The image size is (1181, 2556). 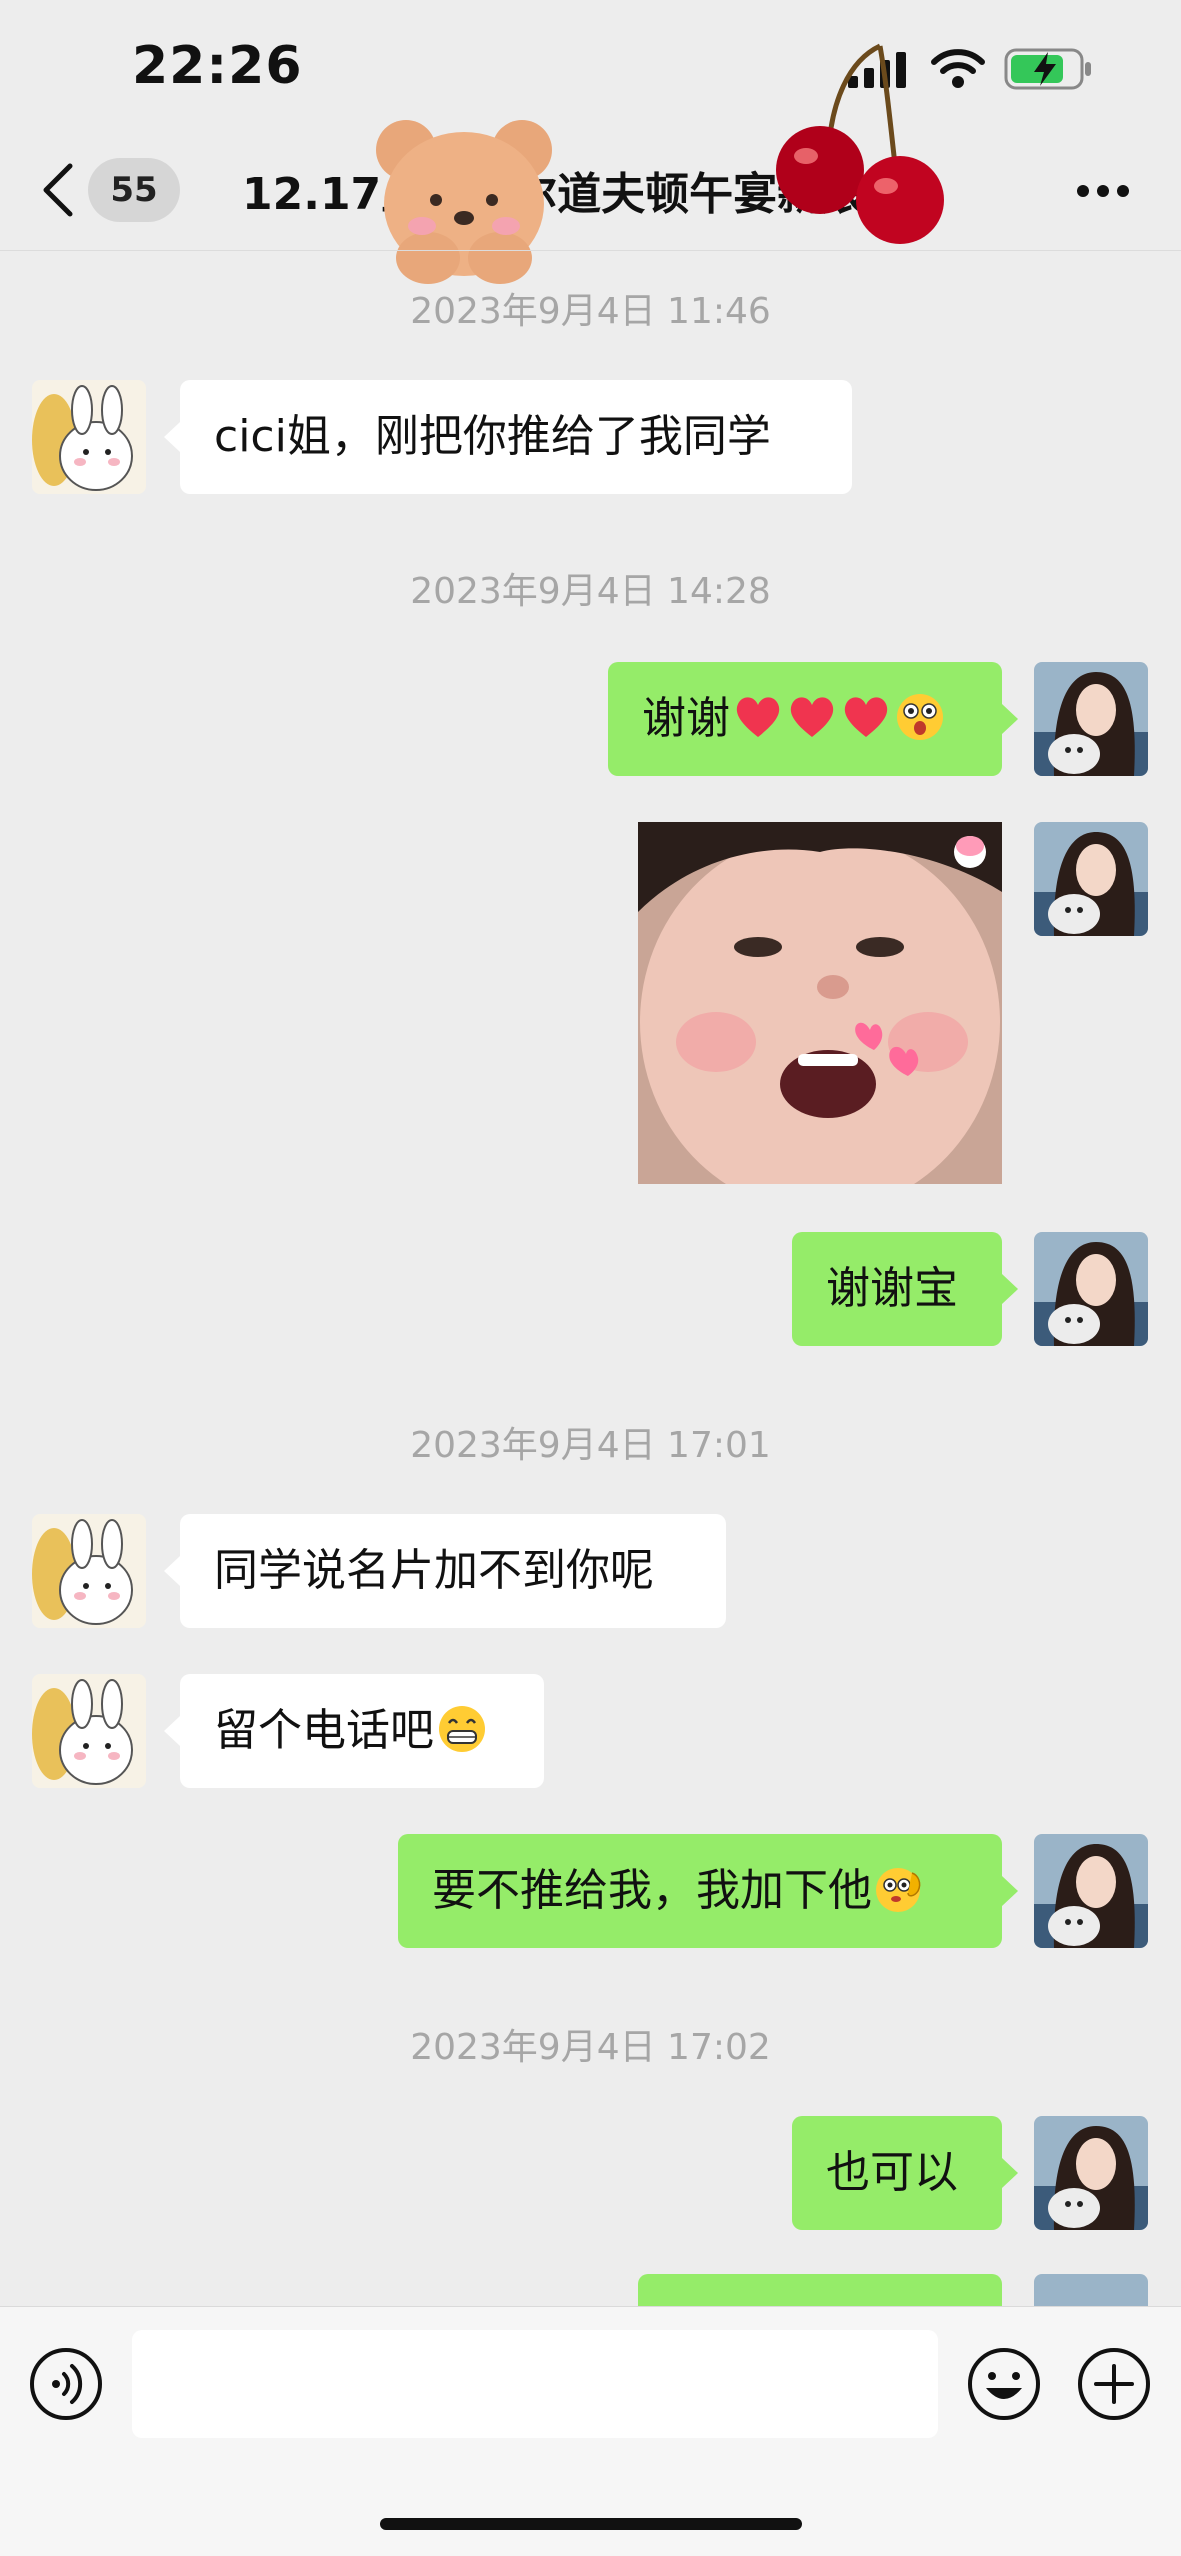 What do you see at coordinates (590, 1445) in the screenshot?
I see `timestamp: 2023年9月4日 17:01` at bounding box center [590, 1445].